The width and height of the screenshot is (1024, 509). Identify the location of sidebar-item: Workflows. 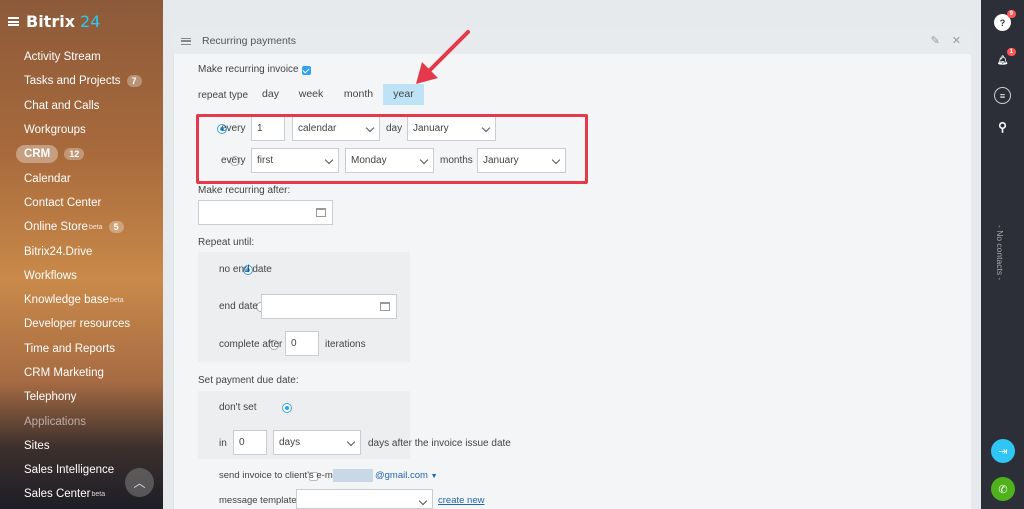
(81, 276).